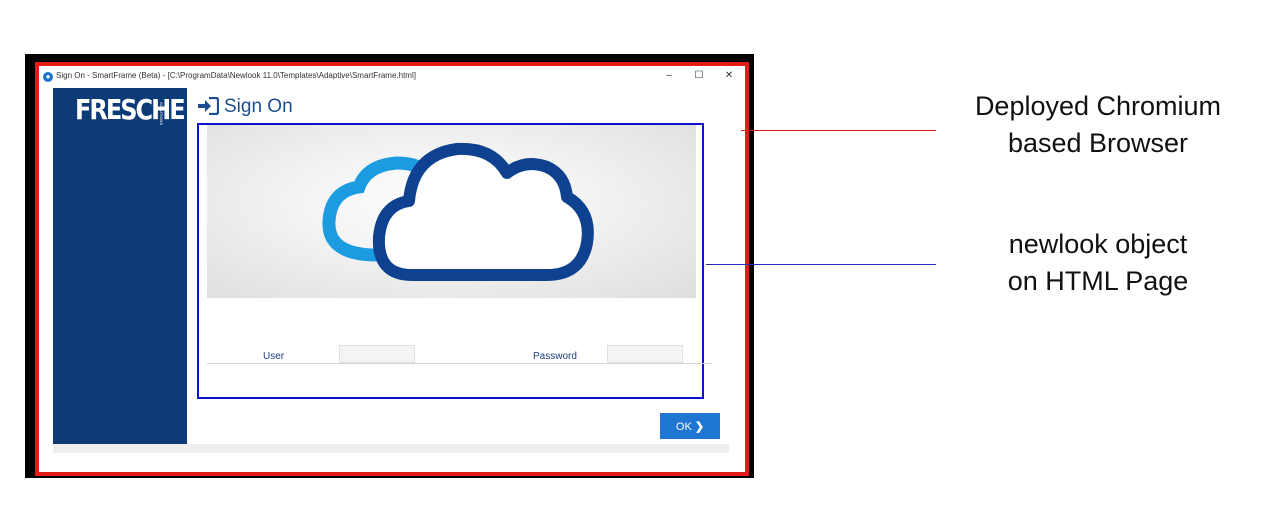 The image size is (1261, 532). What do you see at coordinates (458, 211) in the screenshot?
I see `cloud-icon` at bounding box center [458, 211].